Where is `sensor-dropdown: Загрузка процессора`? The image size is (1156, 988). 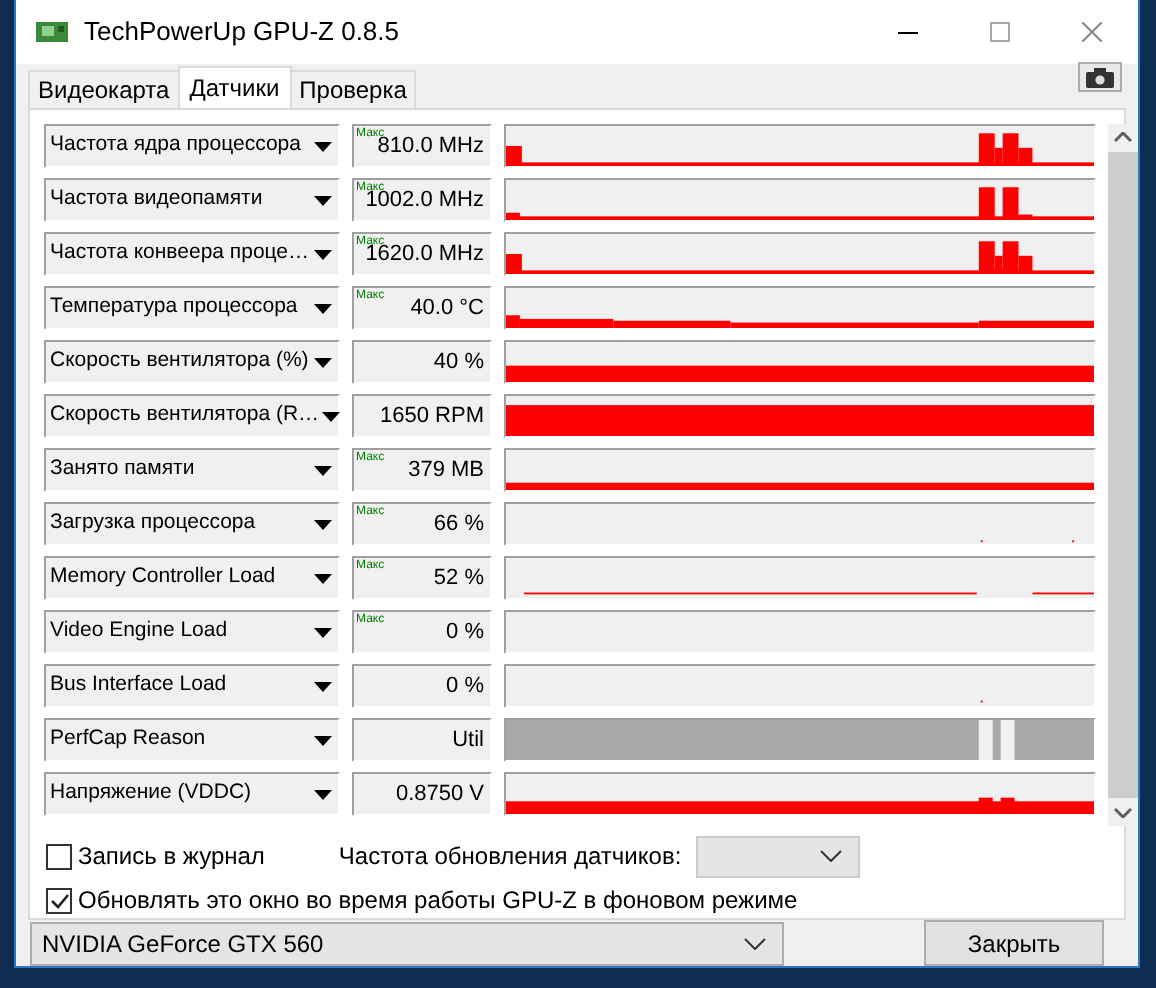 sensor-dropdown: Загрузка процессора is located at coordinates (192, 524).